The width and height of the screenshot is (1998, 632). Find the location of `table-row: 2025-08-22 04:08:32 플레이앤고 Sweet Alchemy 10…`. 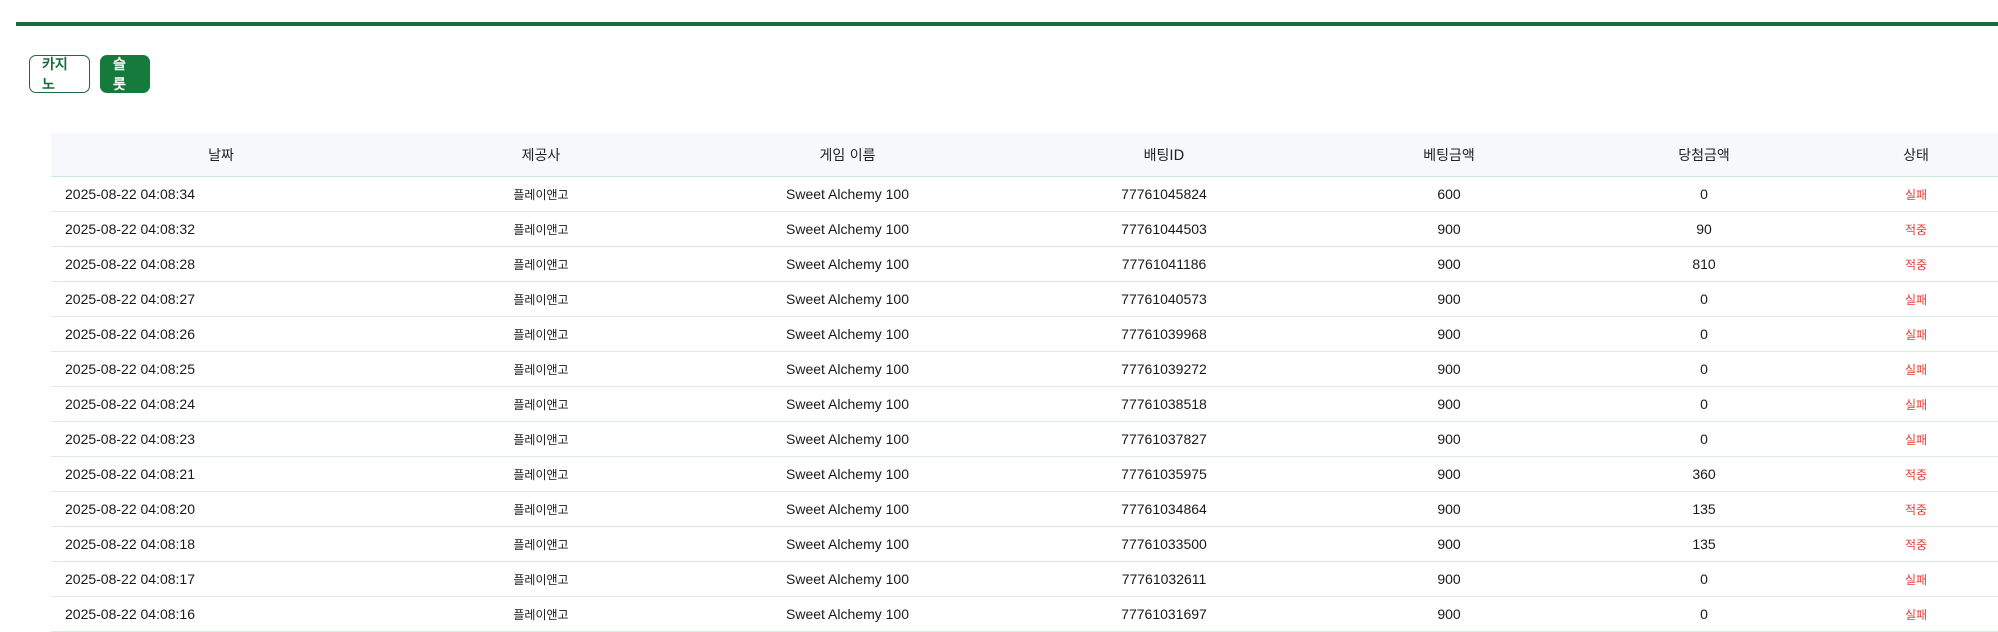

table-row: 2025-08-22 04:08:32 플레이앤고 Sweet Alchemy 10… is located at coordinates (1024, 229).